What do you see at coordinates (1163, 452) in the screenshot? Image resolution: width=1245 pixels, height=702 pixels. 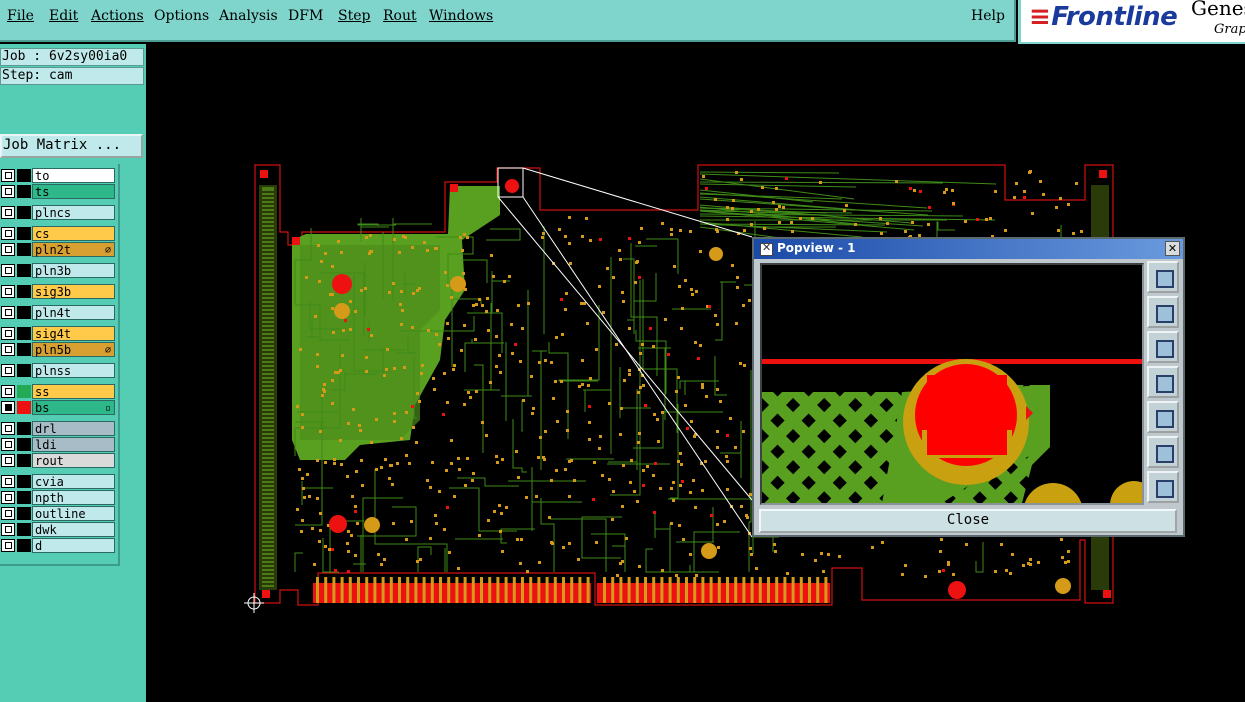 I see `zoom-out-button` at bounding box center [1163, 452].